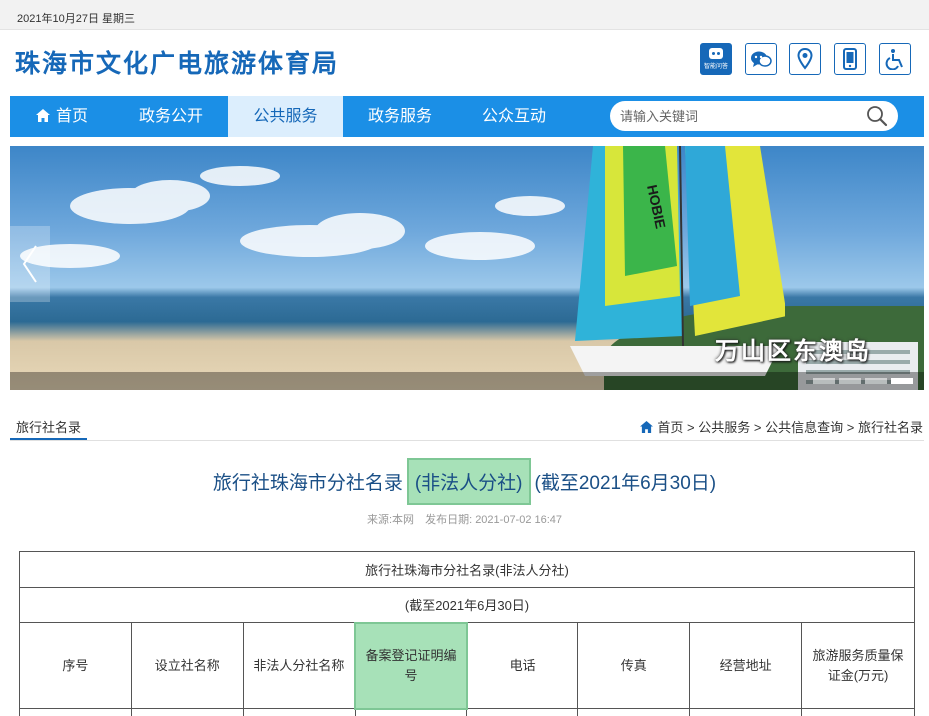 The image size is (929, 716). What do you see at coordinates (49, 428) in the screenshot?
I see `section-tab: 旅行社名录` at bounding box center [49, 428].